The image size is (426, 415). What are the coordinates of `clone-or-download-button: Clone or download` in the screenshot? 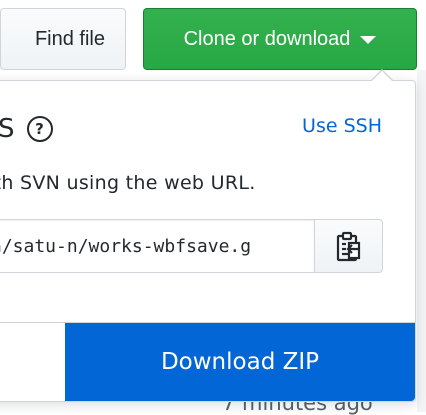 It's located at (280, 39).